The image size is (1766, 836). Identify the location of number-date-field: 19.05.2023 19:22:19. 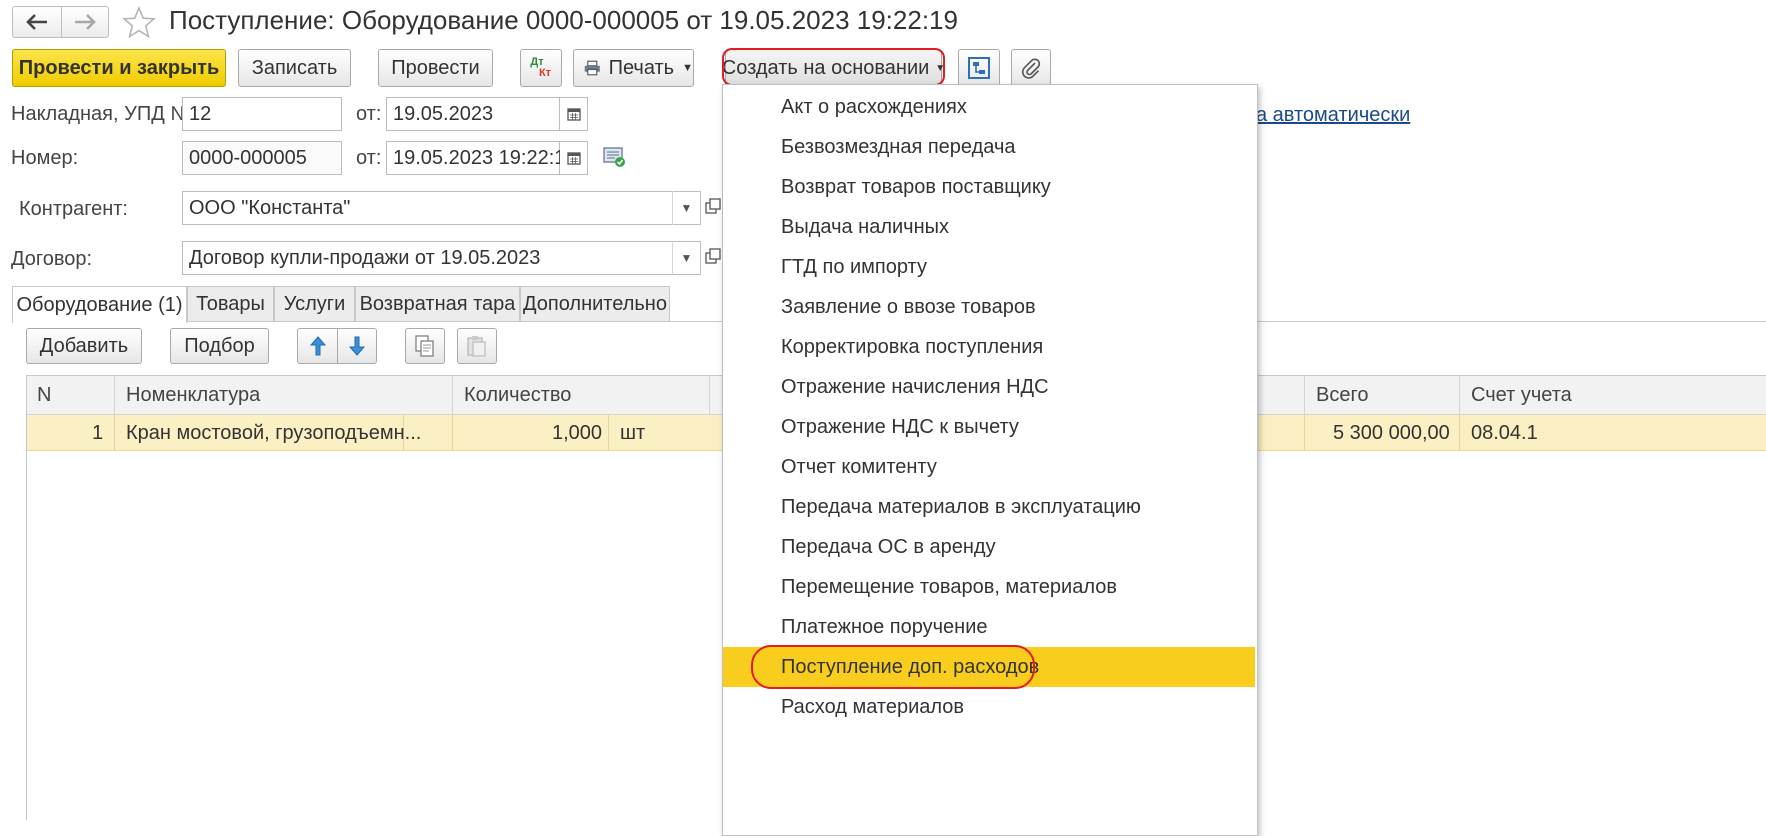
(481, 158).